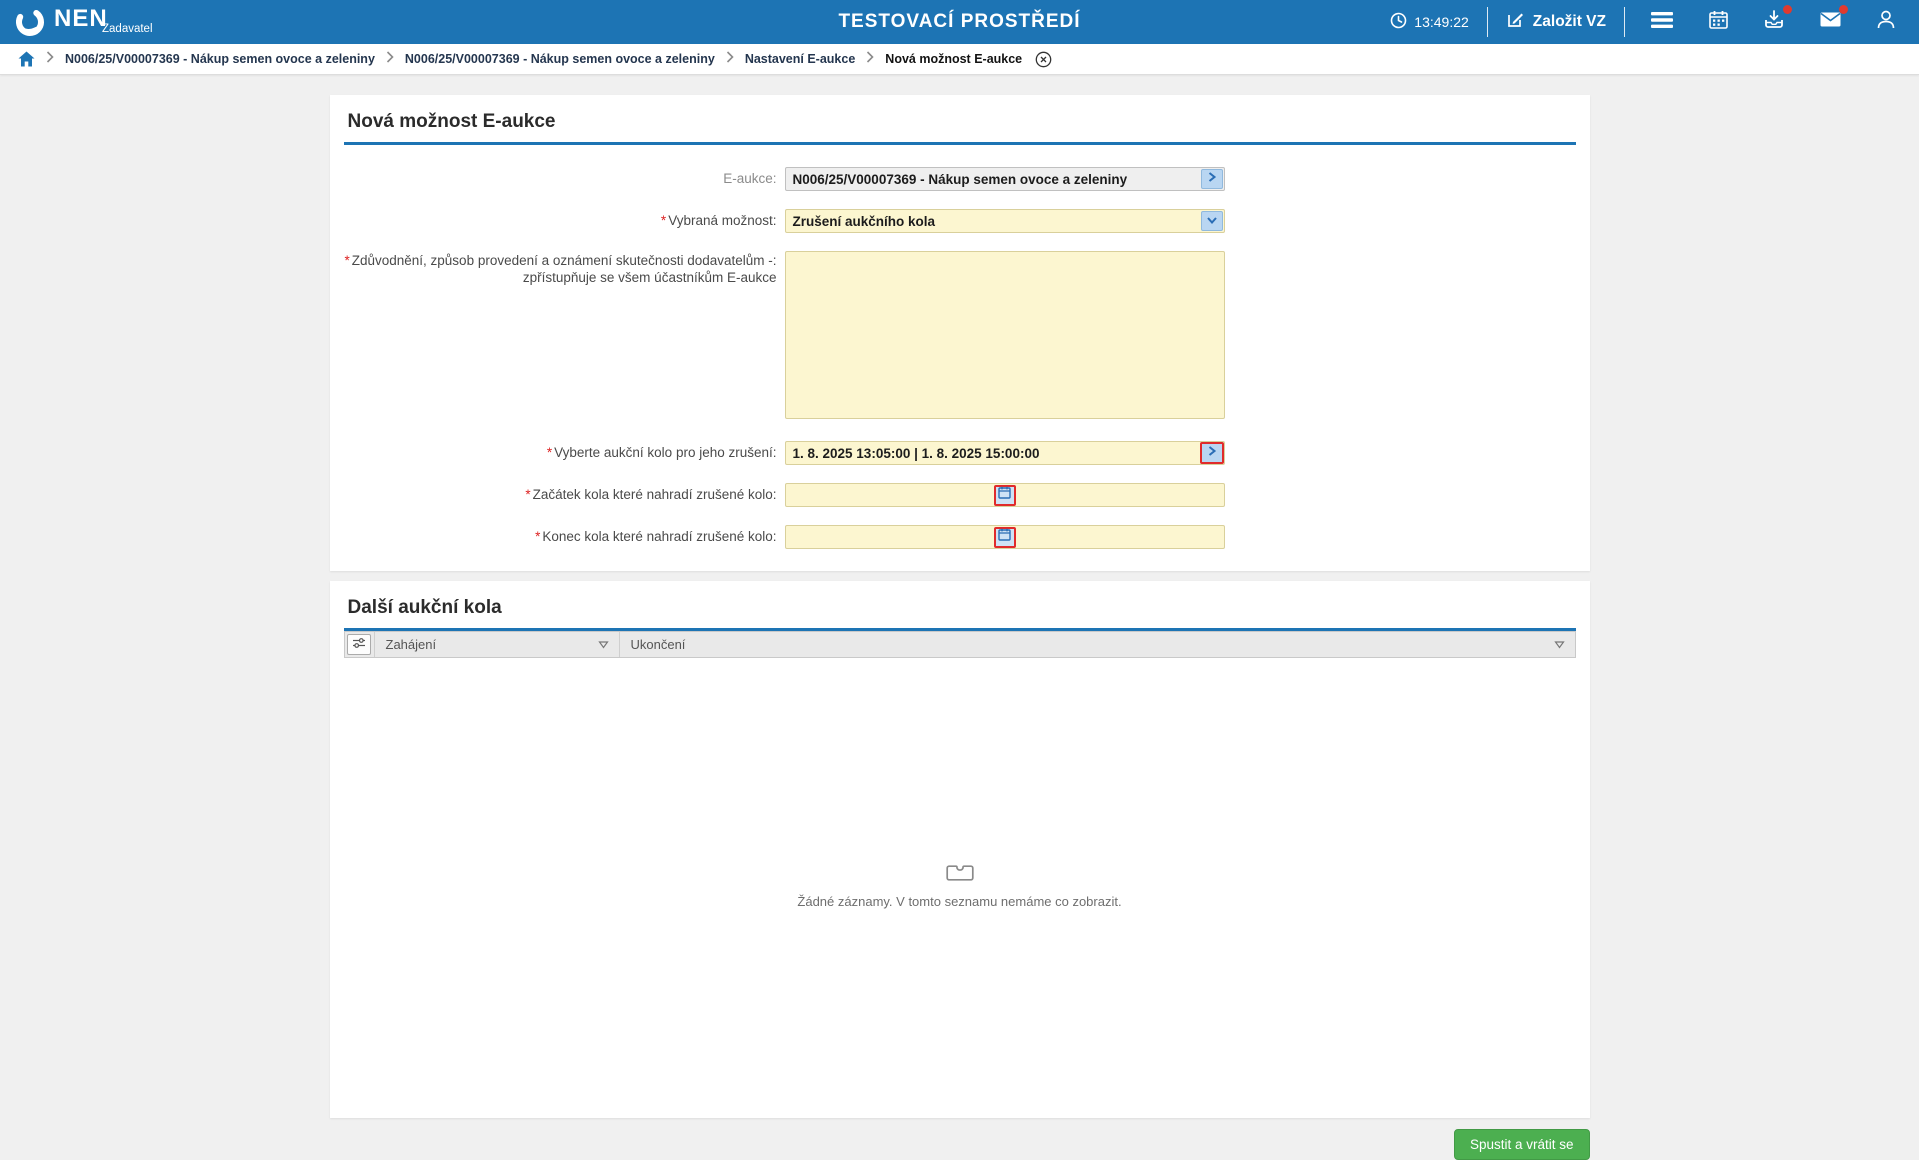 The width and height of the screenshot is (1919, 1160). I want to click on brand-role: Zadavatel, so click(127, 29).